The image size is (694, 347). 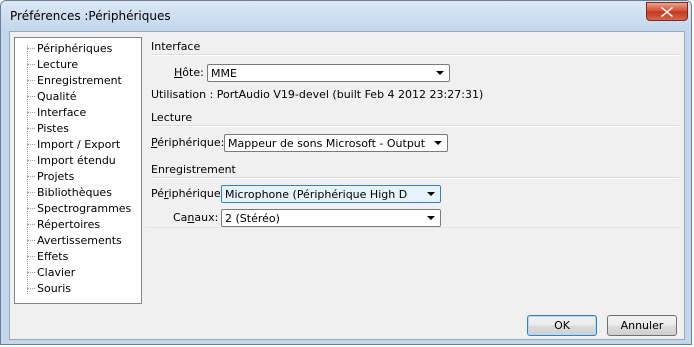 I want to click on window-title: Préférences :Périphériques, so click(x=90, y=16).